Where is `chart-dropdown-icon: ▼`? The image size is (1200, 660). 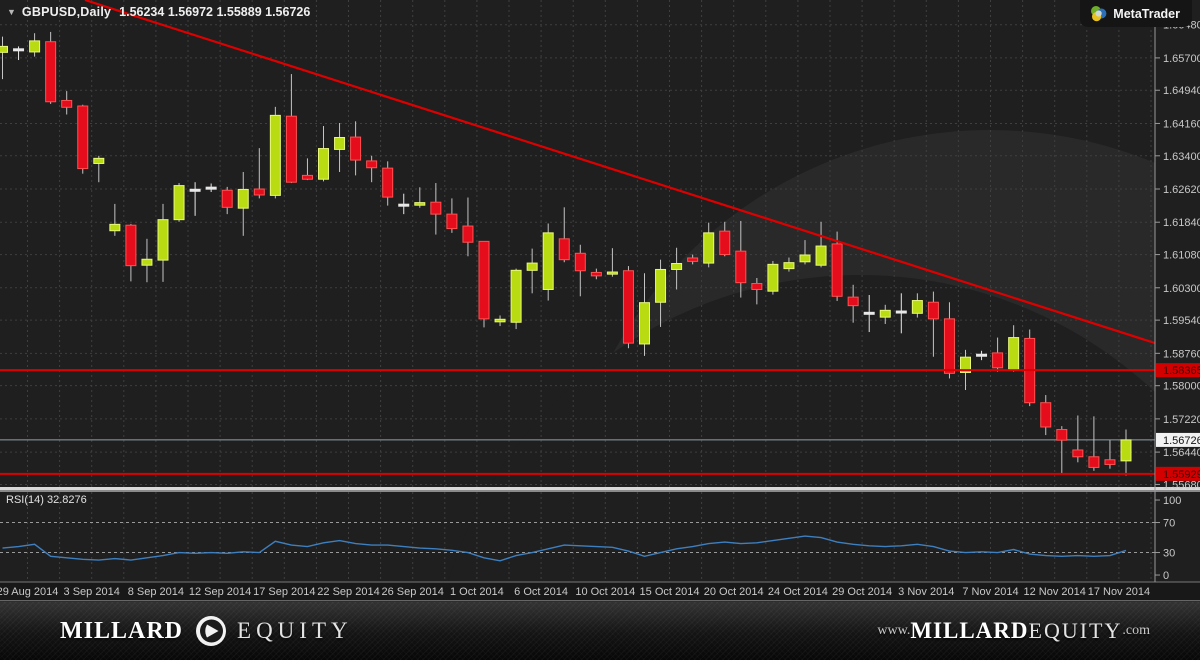 chart-dropdown-icon: ▼ is located at coordinates (11, 12).